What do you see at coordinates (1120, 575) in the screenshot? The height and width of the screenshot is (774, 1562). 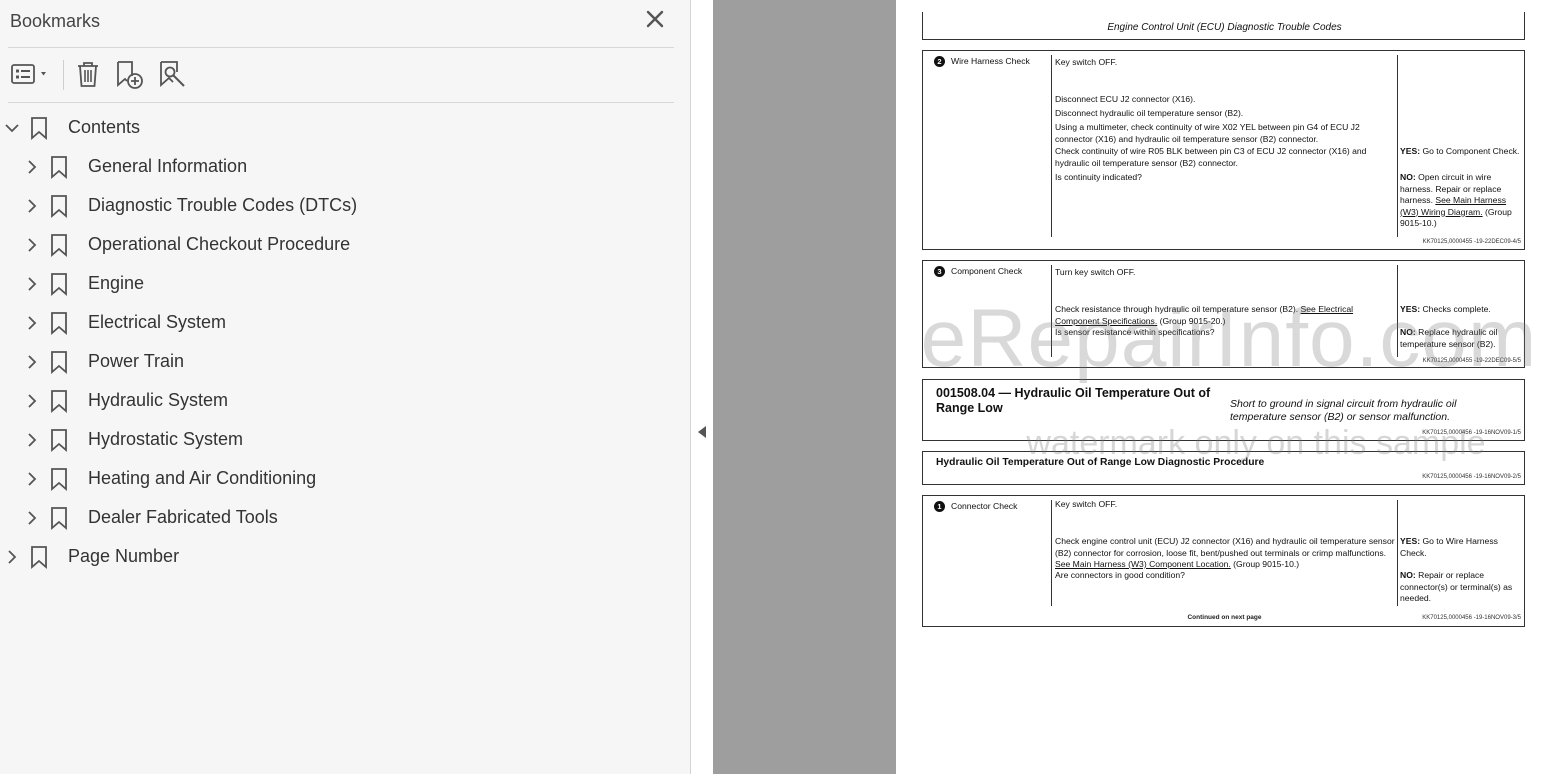 I see `instruction: Are connectors in good condition?` at bounding box center [1120, 575].